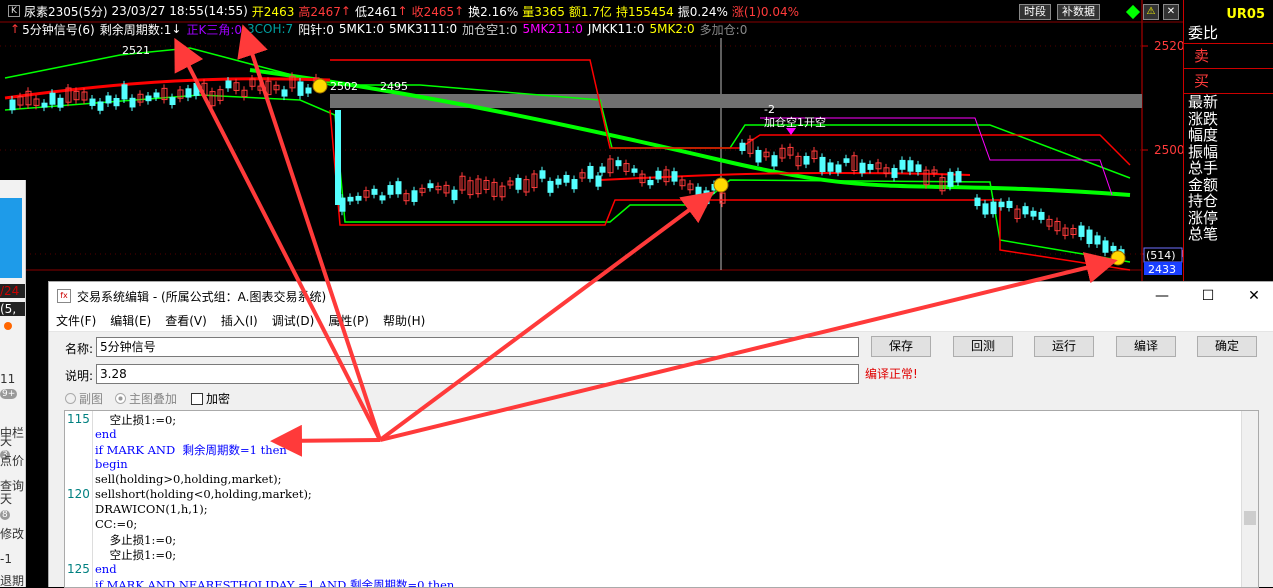  I want to click on editor-scrollbar, so click(1249, 499).